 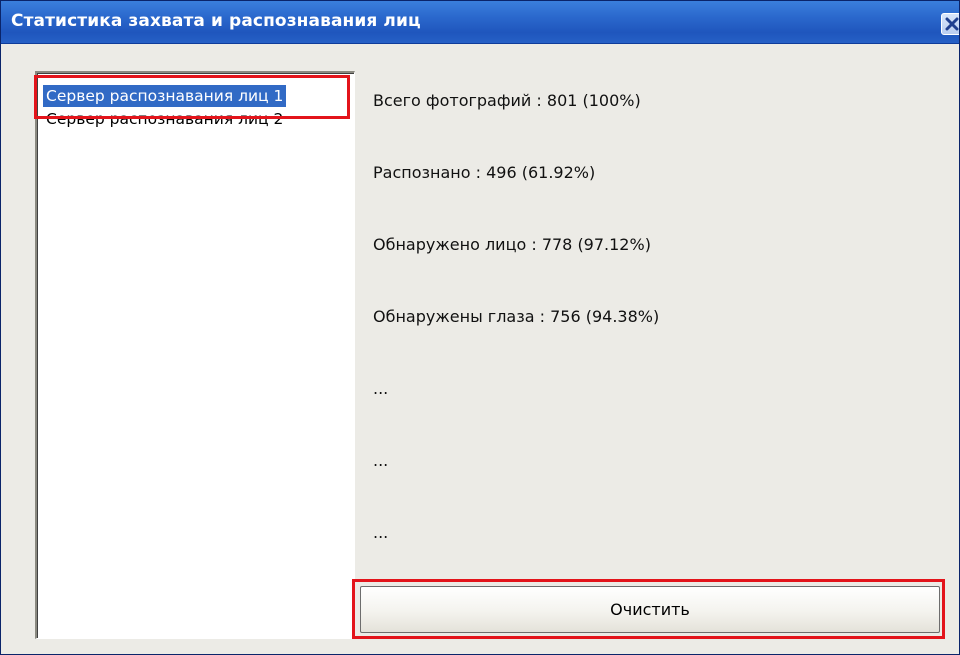 I want to click on close-button, so click(x=950, y=24).